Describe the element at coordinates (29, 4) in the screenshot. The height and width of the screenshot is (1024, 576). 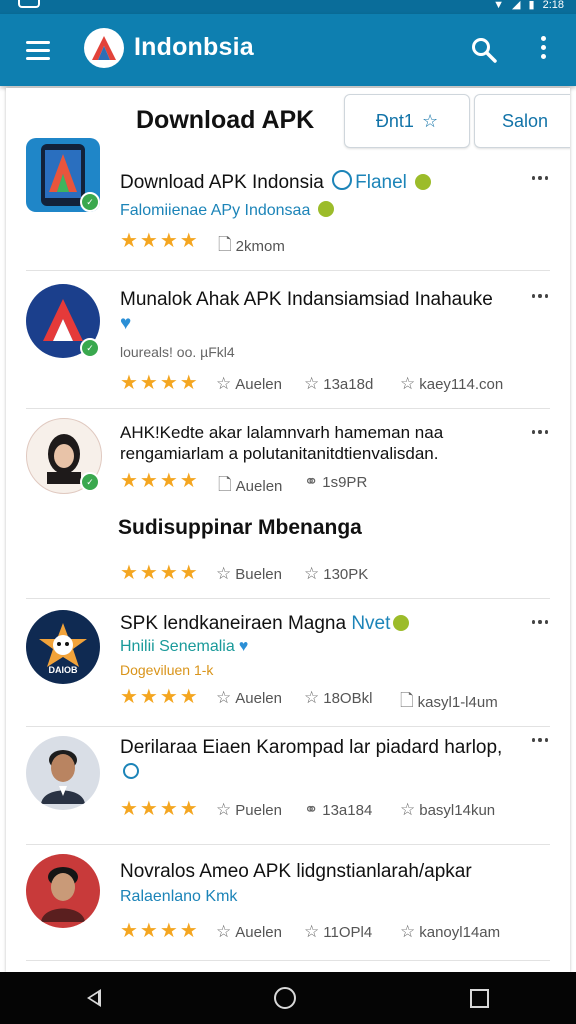
I see `notification-icon` at that location.